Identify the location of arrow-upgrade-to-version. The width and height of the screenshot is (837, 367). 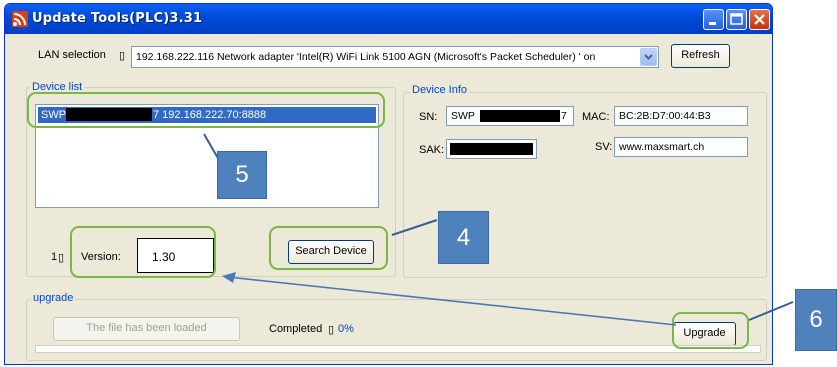
(452, 301).